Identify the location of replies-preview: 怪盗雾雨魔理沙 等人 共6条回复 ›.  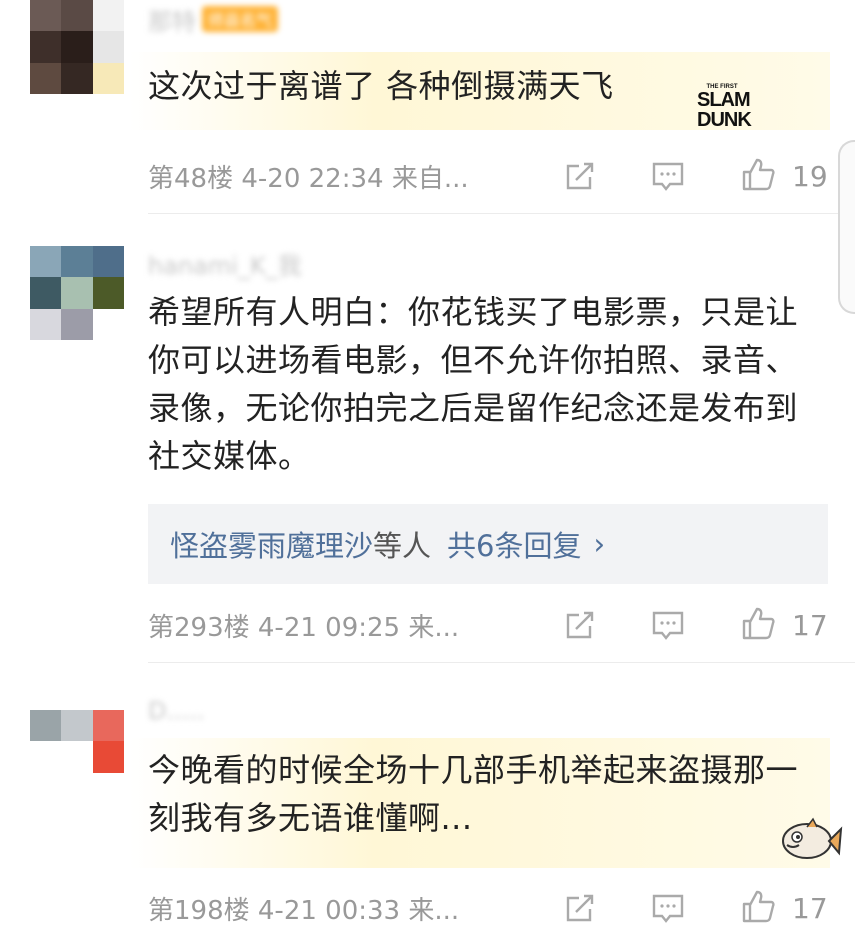
(488, 544).